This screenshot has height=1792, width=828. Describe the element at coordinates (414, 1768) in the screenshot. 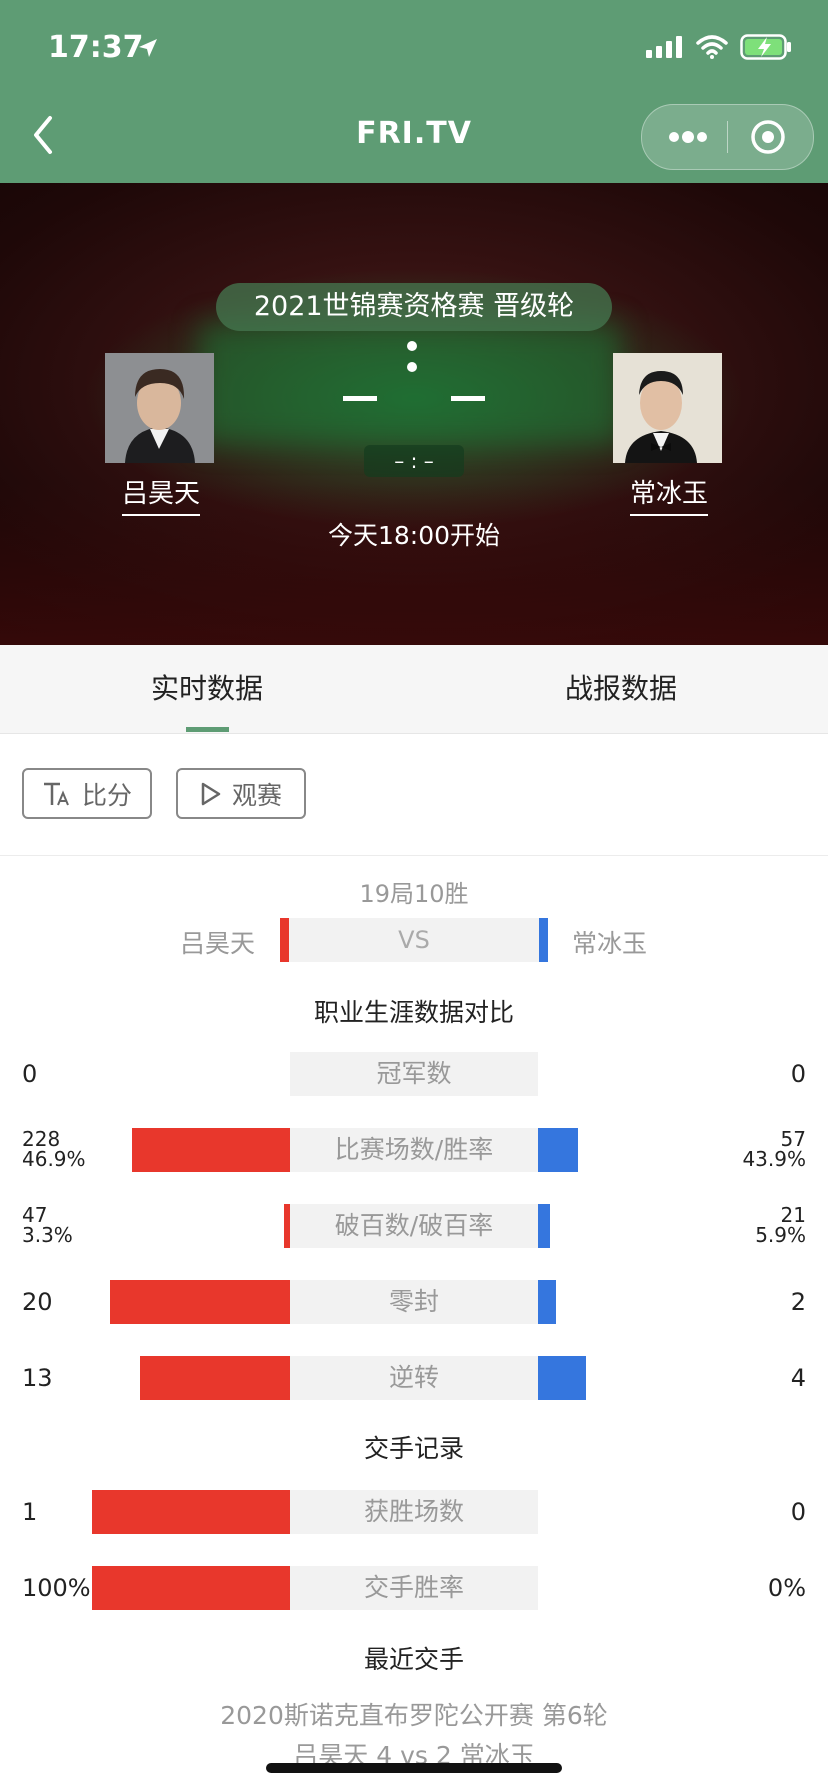

I see `home-indicator` at that location.